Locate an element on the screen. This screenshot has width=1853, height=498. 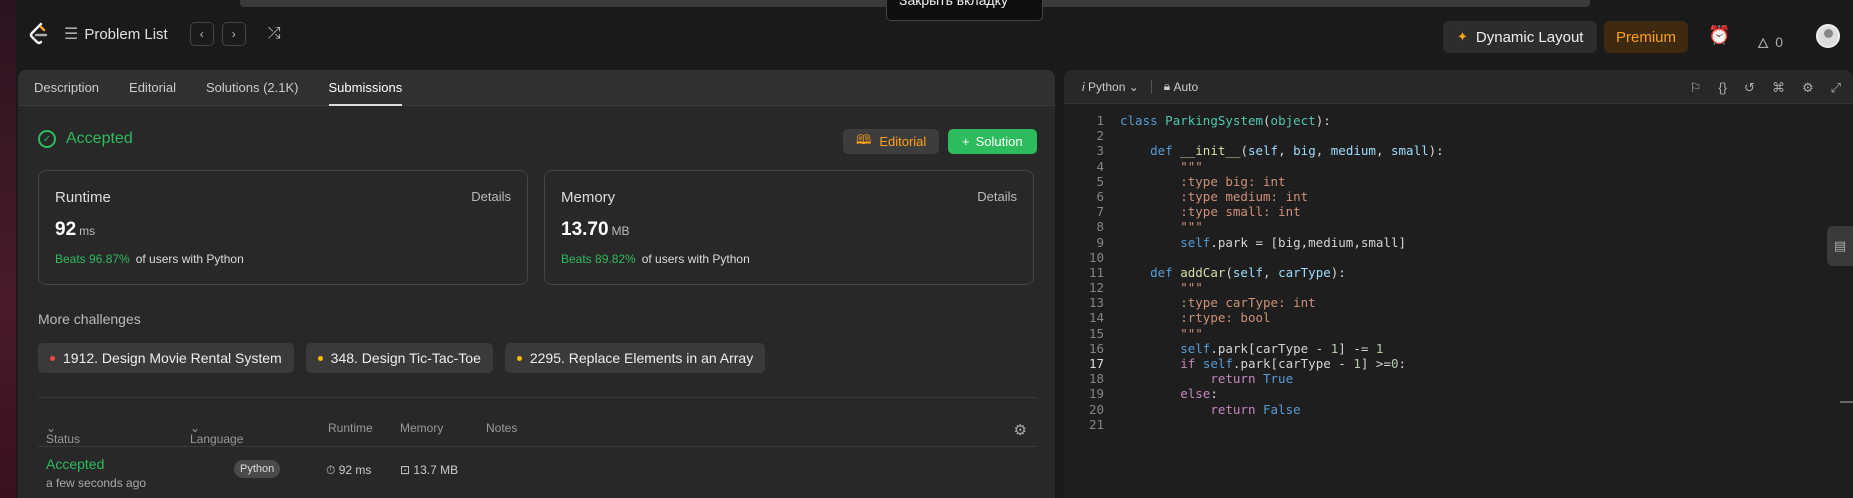
editorial-button: 🕮 Editorial is located at coordinates (891, 141).